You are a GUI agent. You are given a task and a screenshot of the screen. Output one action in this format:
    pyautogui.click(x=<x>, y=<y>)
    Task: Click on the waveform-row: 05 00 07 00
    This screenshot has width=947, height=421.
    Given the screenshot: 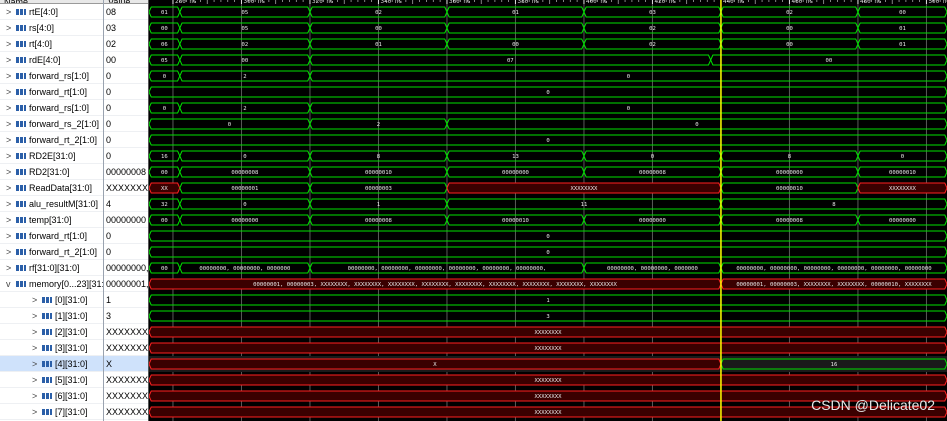 What is the action you would take?
    pyautogui.click(x=548, y=60)
    